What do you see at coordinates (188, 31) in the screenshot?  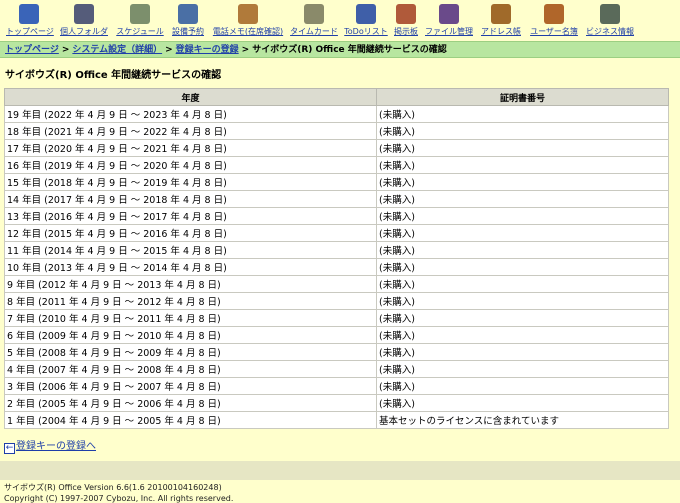 I see `app-label: 設備予約` at bounding box center [188, 31].